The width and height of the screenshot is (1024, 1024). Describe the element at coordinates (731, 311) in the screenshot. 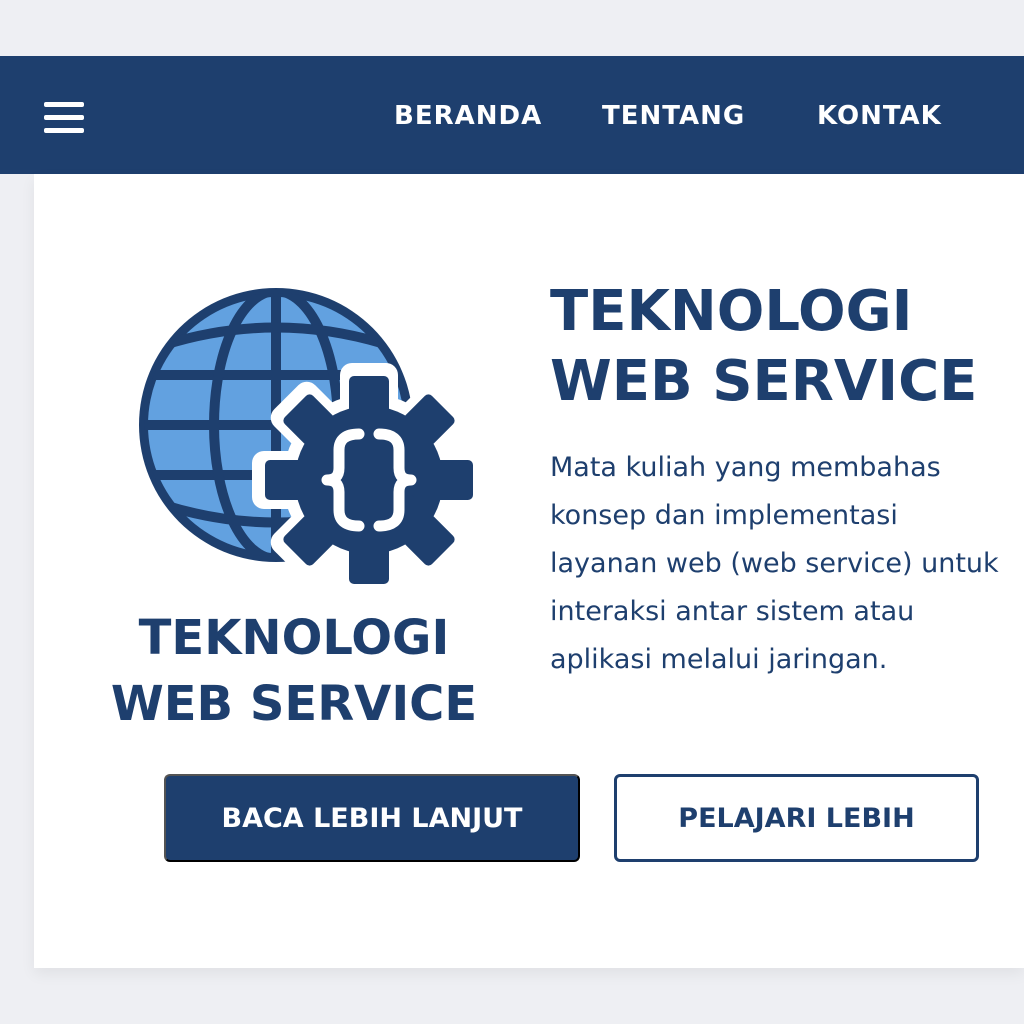

I see `hero-title-line1: TEKNOLOGI` at that location.